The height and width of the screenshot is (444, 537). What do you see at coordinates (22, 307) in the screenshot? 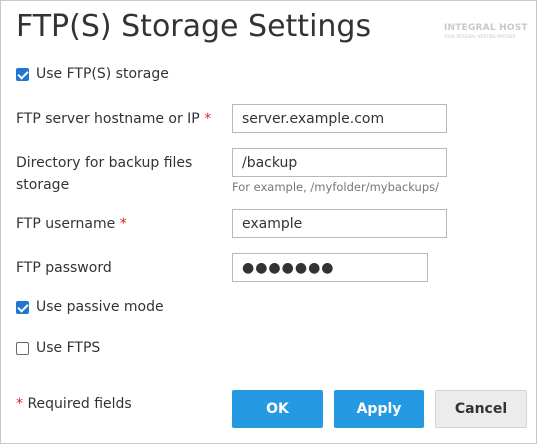
I see `passive-mode-checkbox` at bounding box center [22, 307].